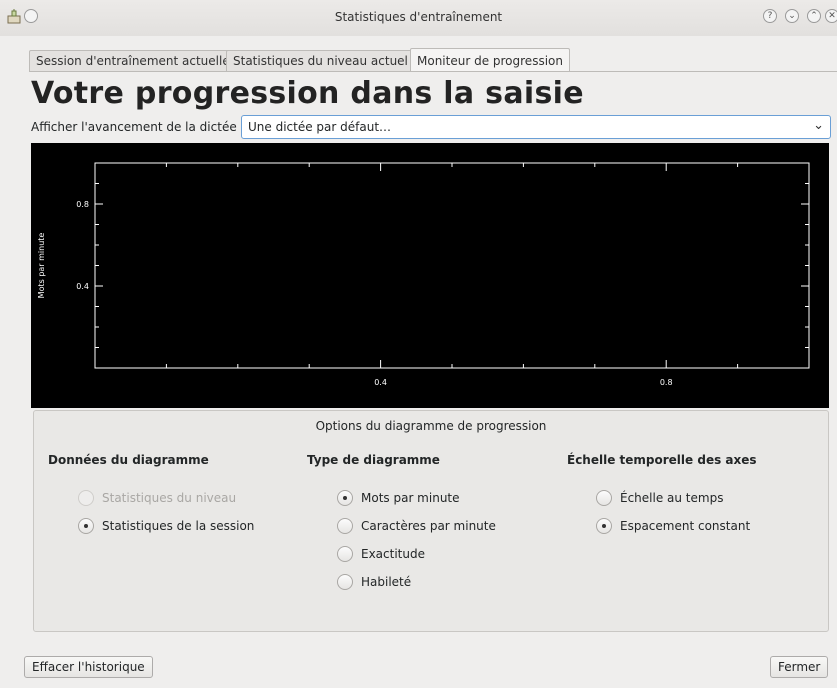 The width and height of the screenshot is (837, 688). I want to click on dictation-label: Afficher l'avancement de la dictée :, so click(138, 127).